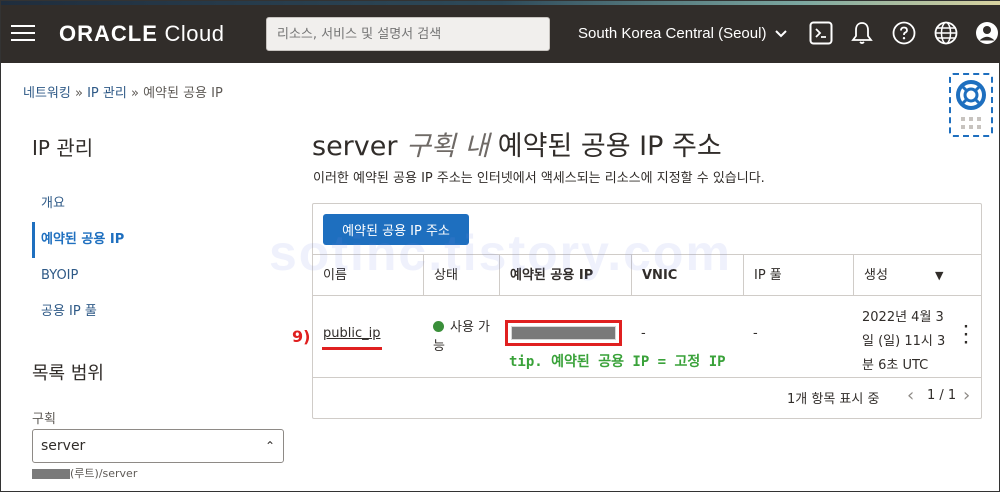  I want to click on cloud-shell-icon, so click(821, 33).